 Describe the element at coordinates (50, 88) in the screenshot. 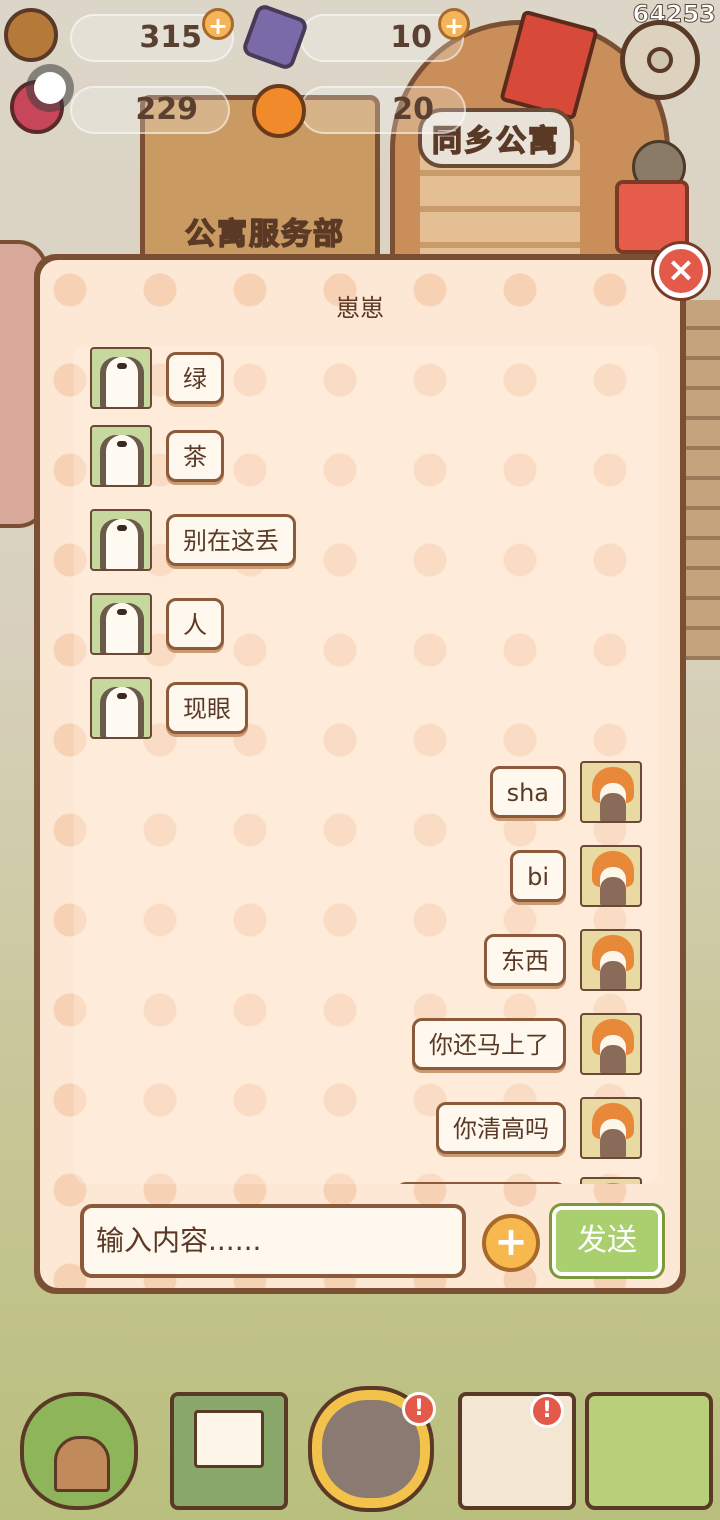

I see `floating-toggle` at that location.